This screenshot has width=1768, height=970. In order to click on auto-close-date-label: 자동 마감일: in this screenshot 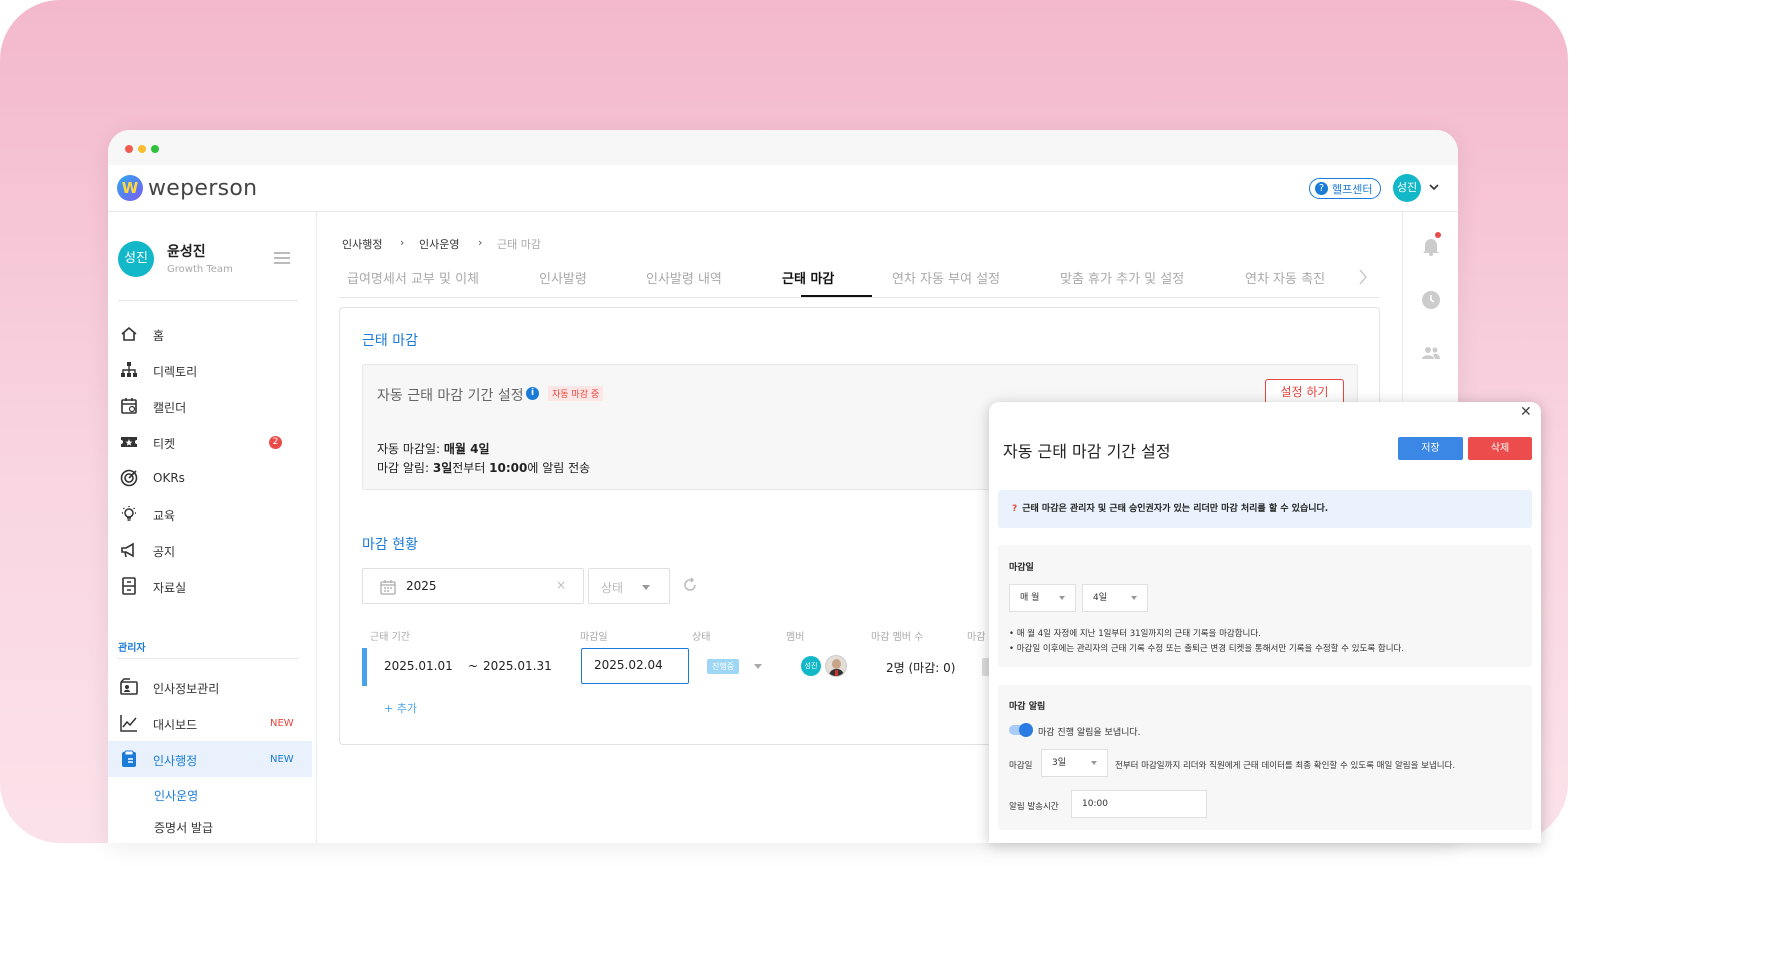, I will do `click(410, 449)`.